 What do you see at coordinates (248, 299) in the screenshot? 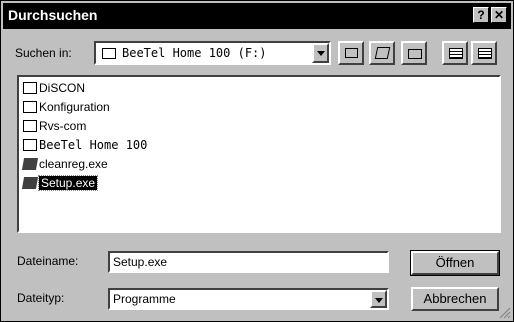
I see `filetype-combo: Programme` at bounding box center [248, 299].